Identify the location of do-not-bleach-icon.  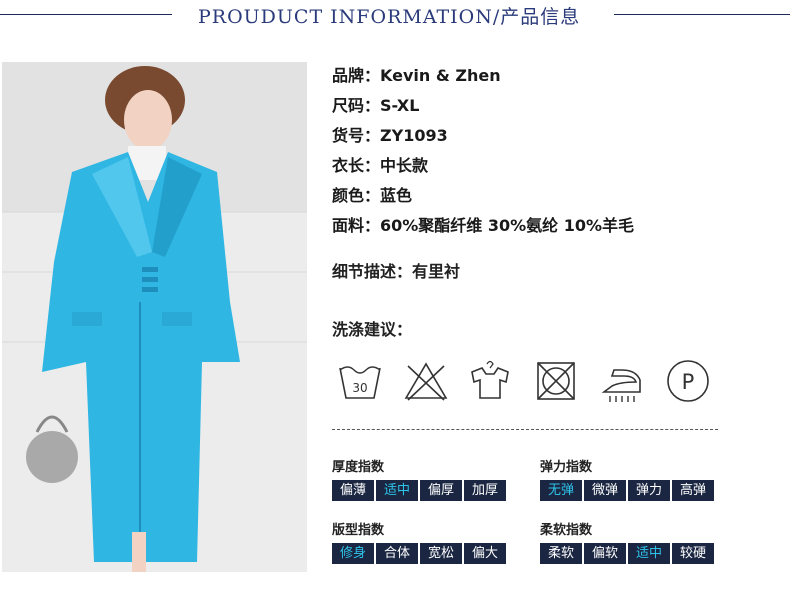
(426, 381).